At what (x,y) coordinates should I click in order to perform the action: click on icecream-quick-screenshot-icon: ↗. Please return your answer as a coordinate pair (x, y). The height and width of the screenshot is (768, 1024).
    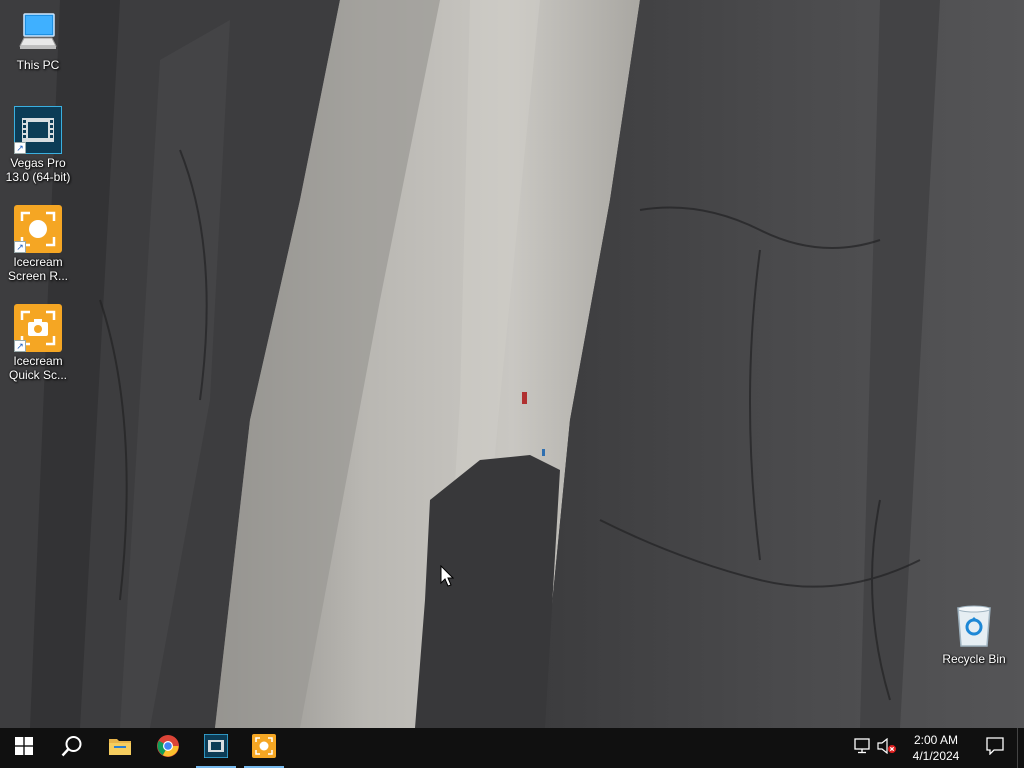
    Looking at the image, I should click on (38, 328).